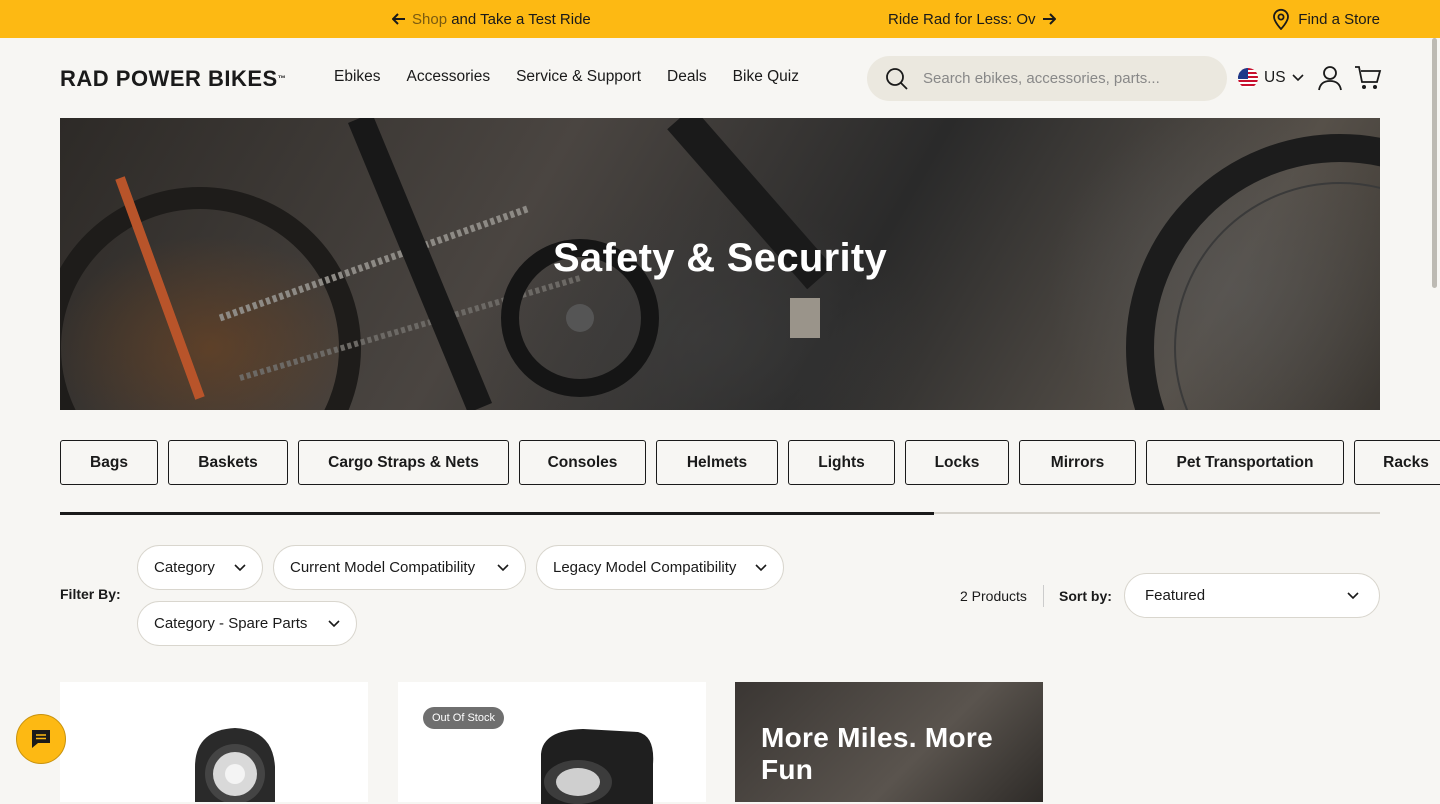 The image size is (1440, 804). I want to click on us-flag-icon, so click(1248, 78).